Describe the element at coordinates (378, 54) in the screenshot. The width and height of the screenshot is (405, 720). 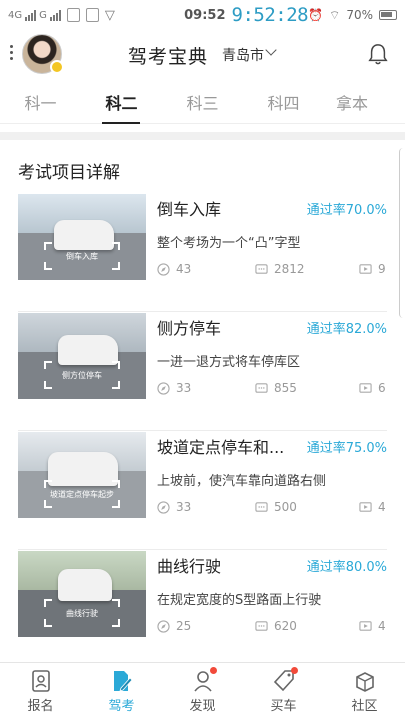
I see `bell-icon` at that location.